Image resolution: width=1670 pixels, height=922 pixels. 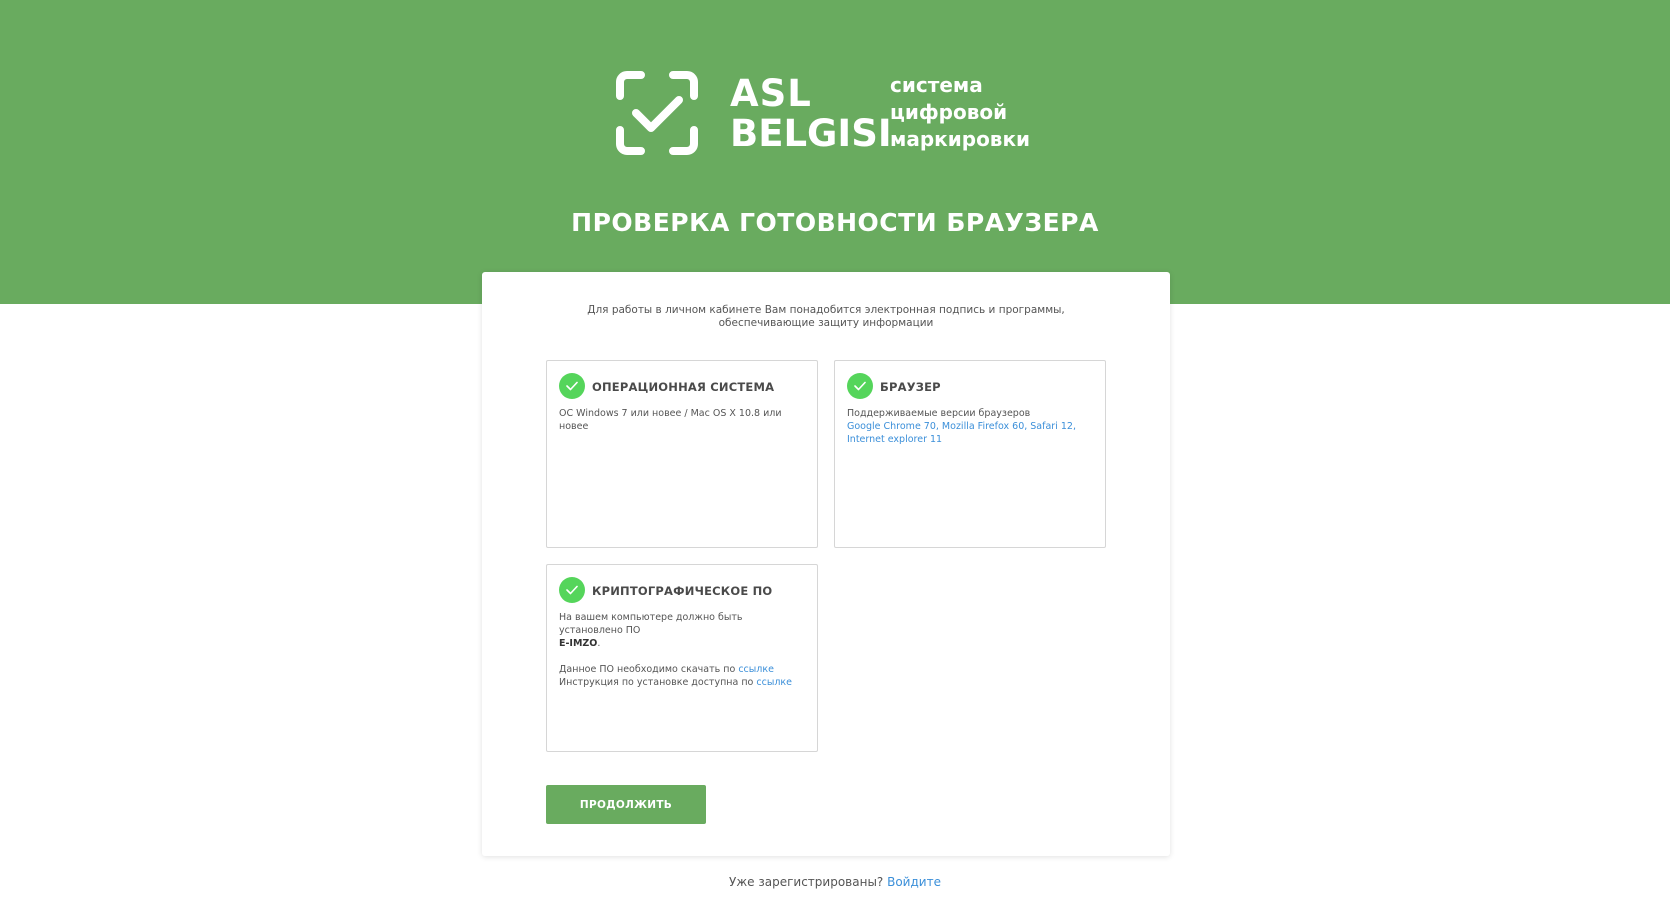 I want to click on crypto-product-suffix: ., so click(x=599, y=643).